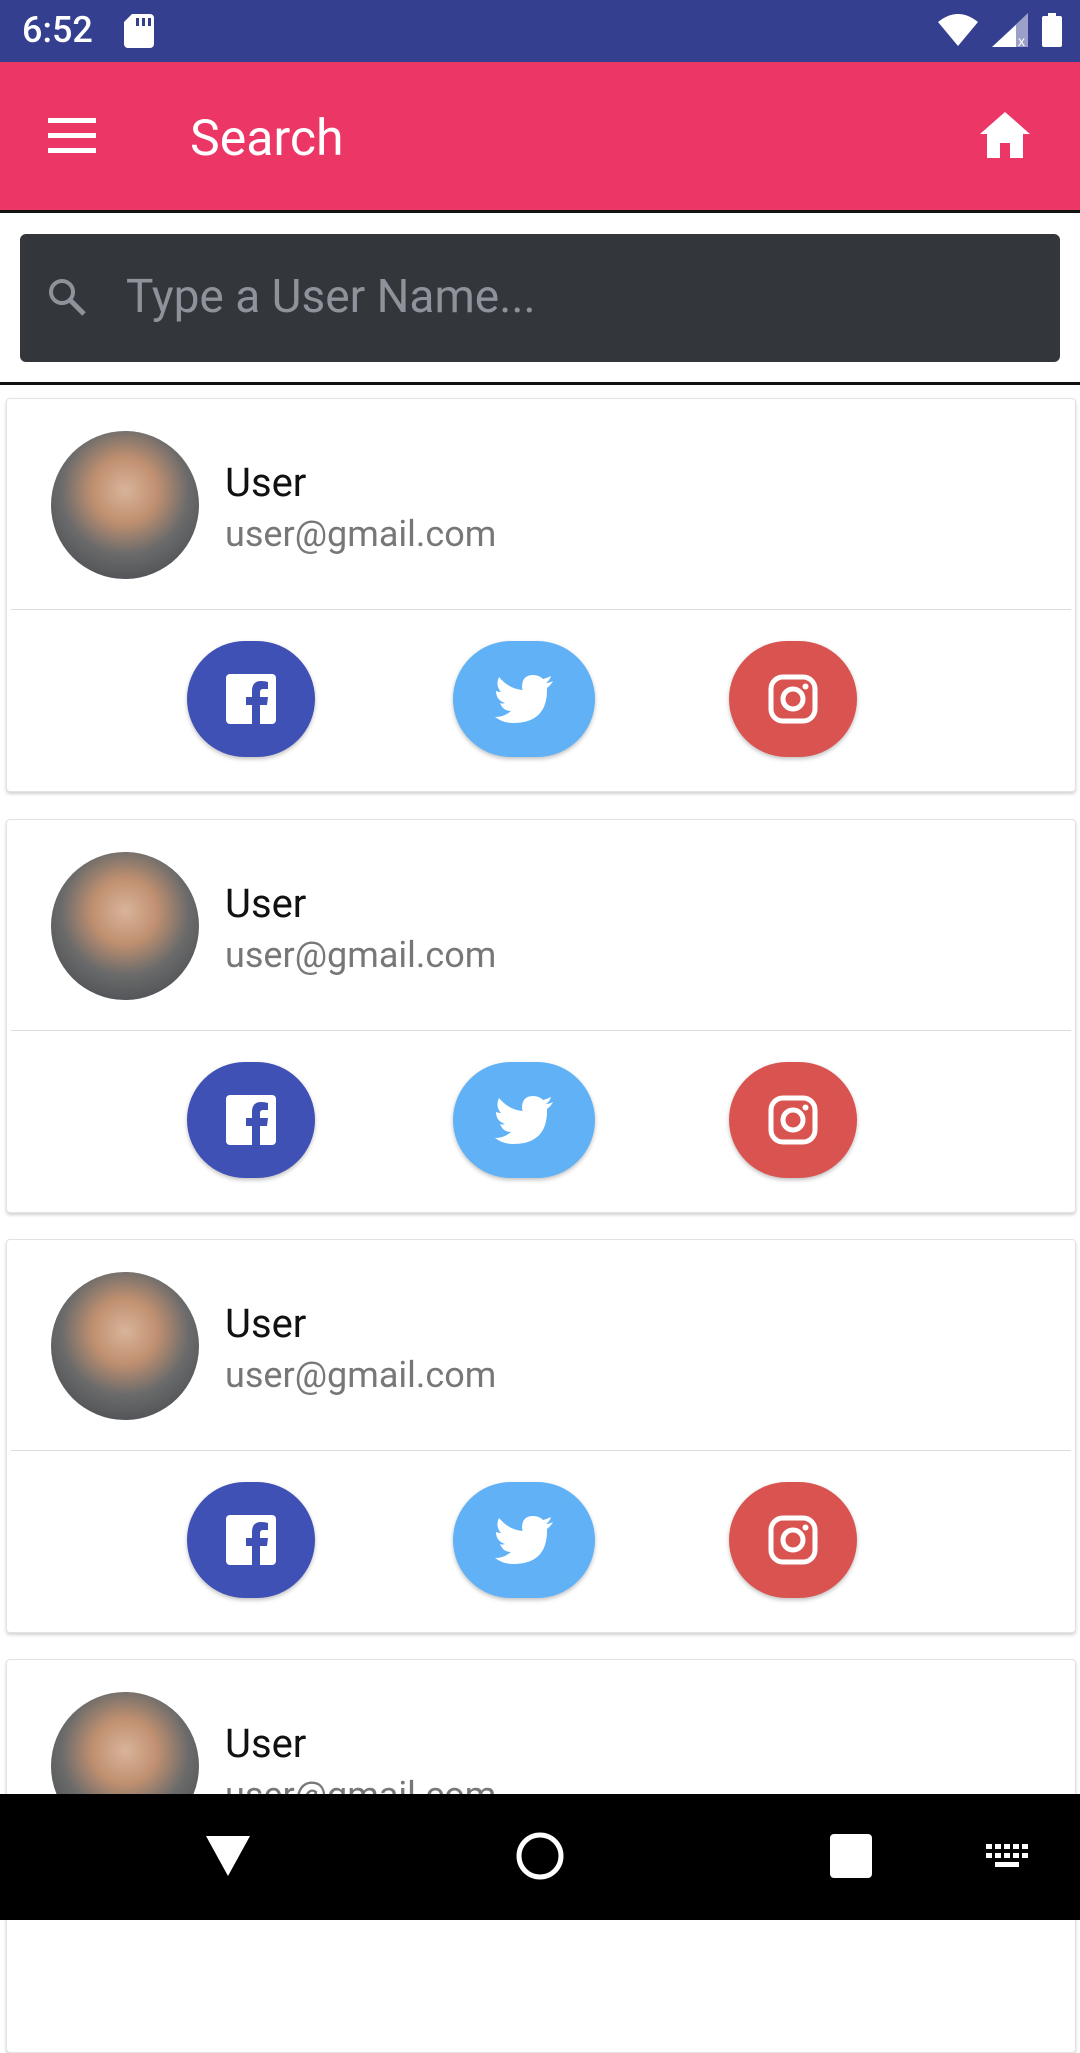 The width and height of the screenshot is (1080, 2053). What do you see at coordinates (1010, 32) in the screenshot?
I see `signal-icon: x` at bounding box center [1010, 32].